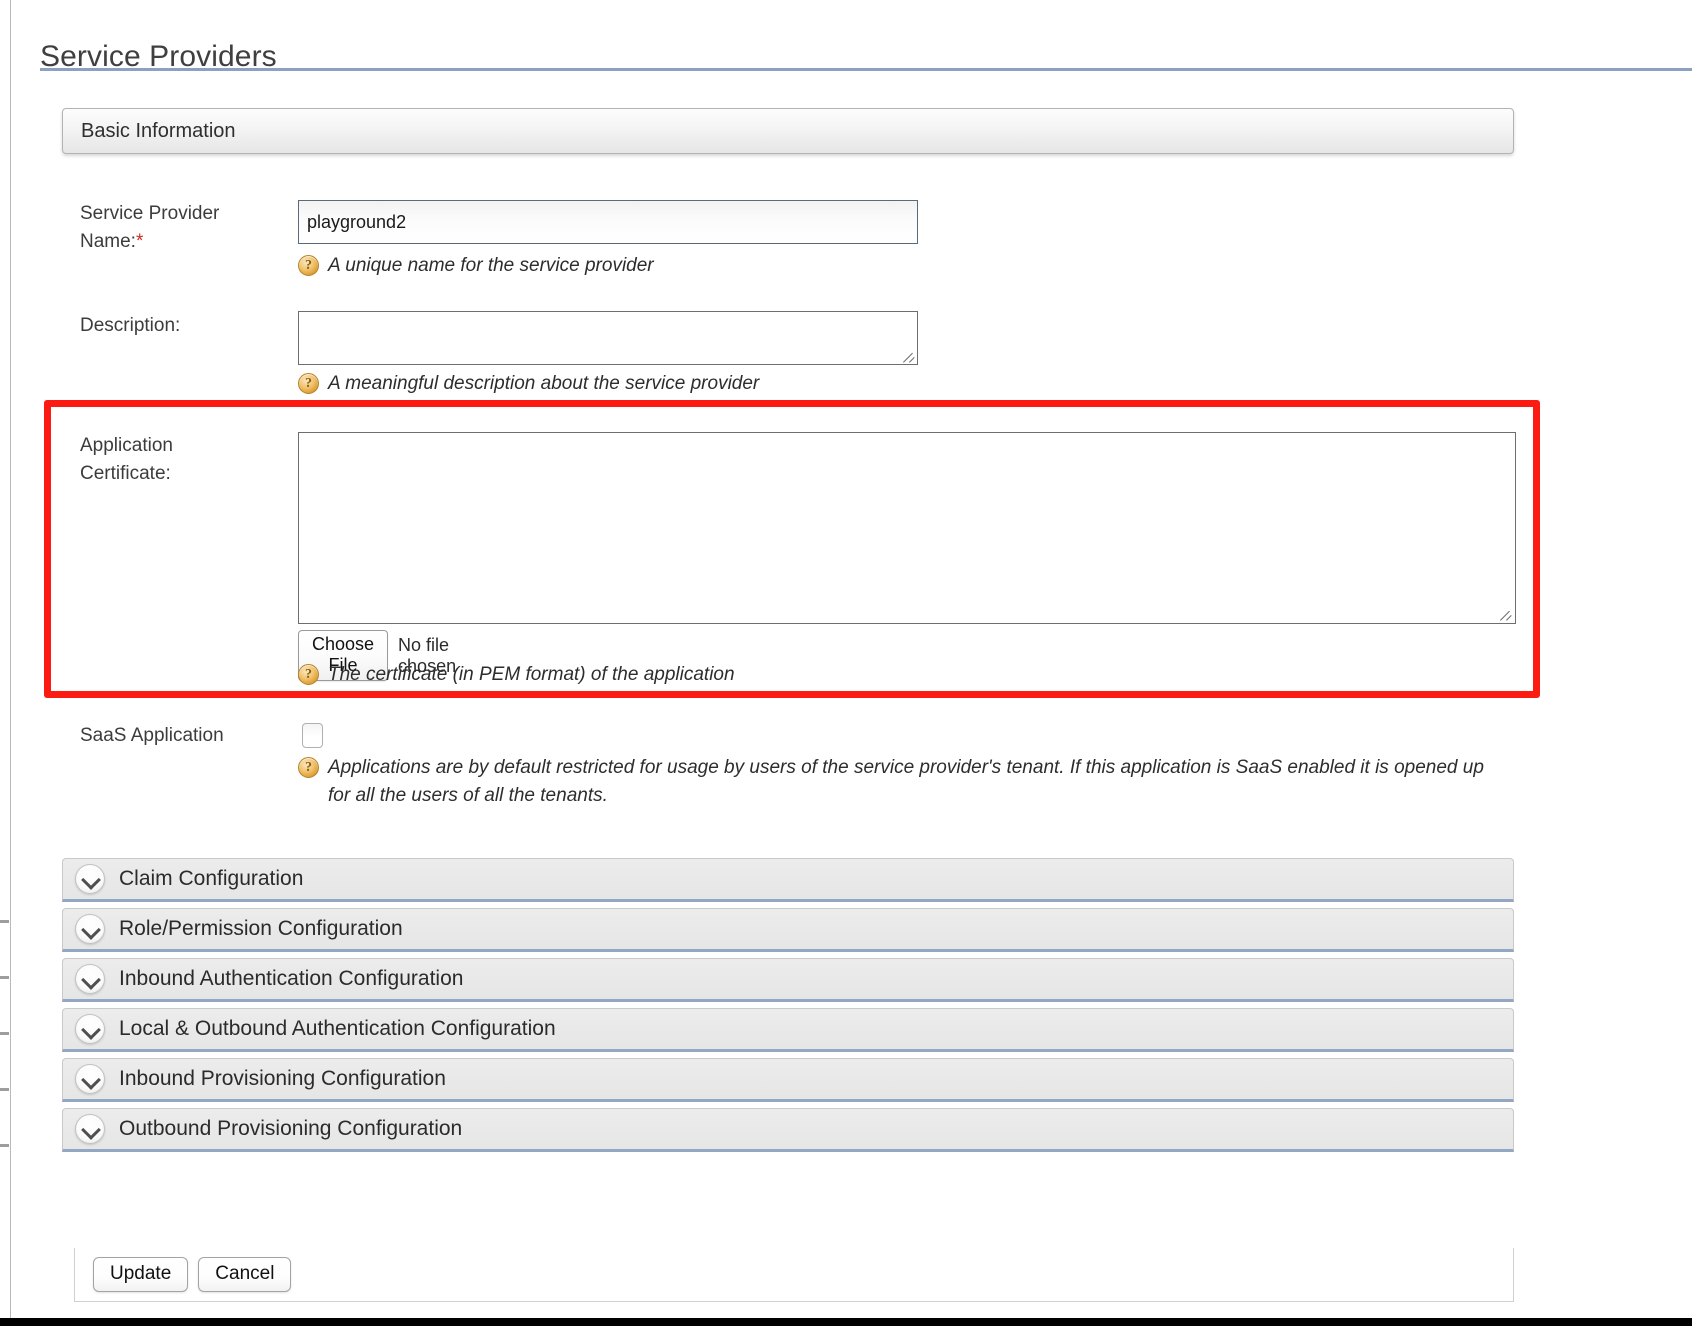 The height and width of the screenshot is (1326, 1692). Describe the element at coordinates (491, 265) in the screenshot. I see `service-provider-name-hint-text: A unique name for the service provider` at that location.